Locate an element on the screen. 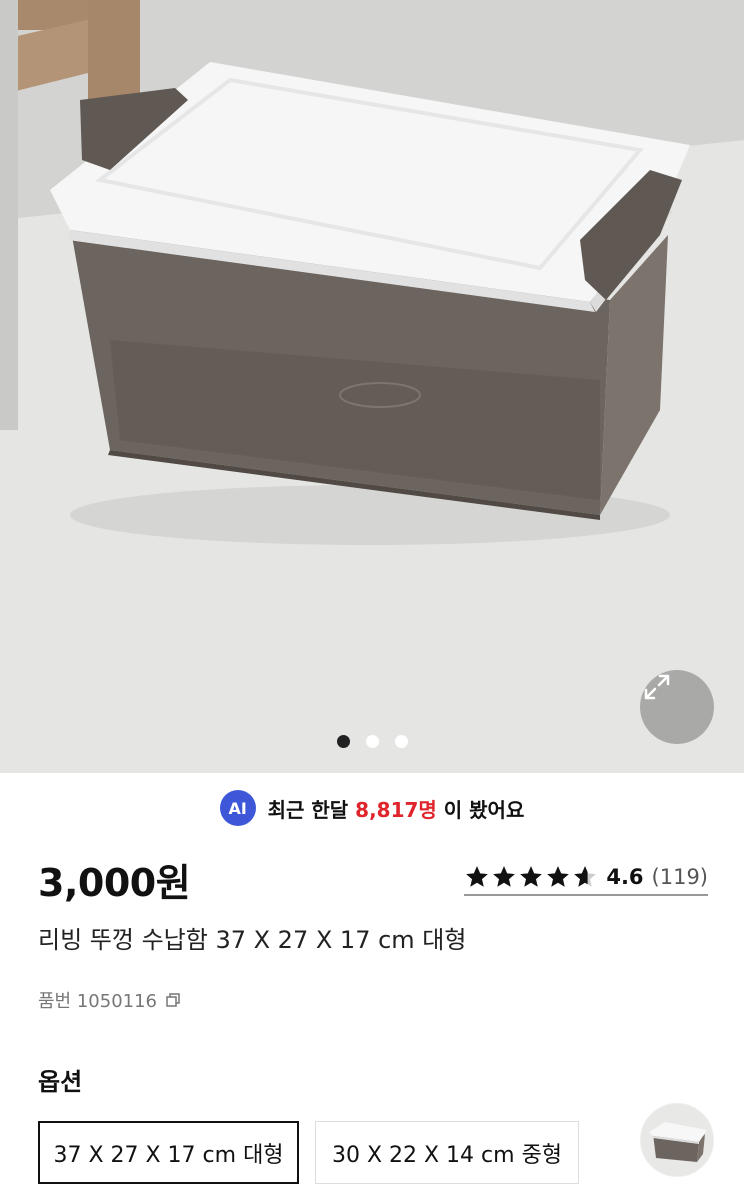  product-sku: 품번 1050116 is located at coordinates (109, 1000).